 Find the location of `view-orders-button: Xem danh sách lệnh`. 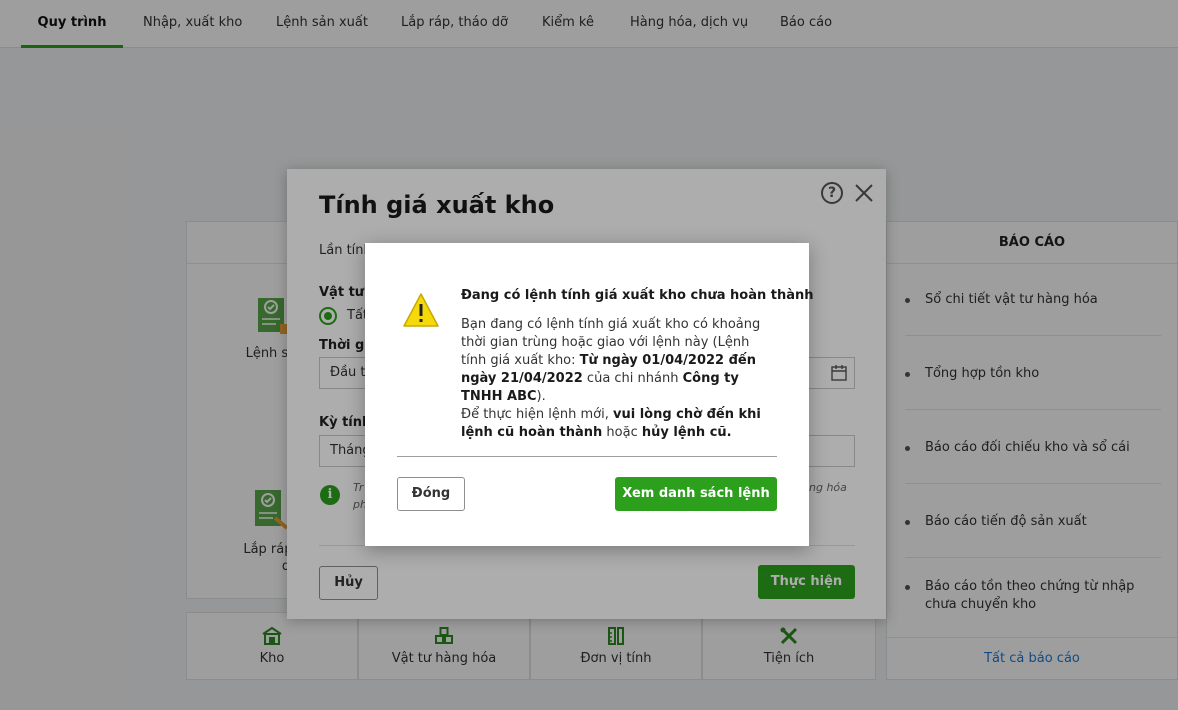

view-orders-button: Xem danh sách lệnh is located at coordinates (696, 494).